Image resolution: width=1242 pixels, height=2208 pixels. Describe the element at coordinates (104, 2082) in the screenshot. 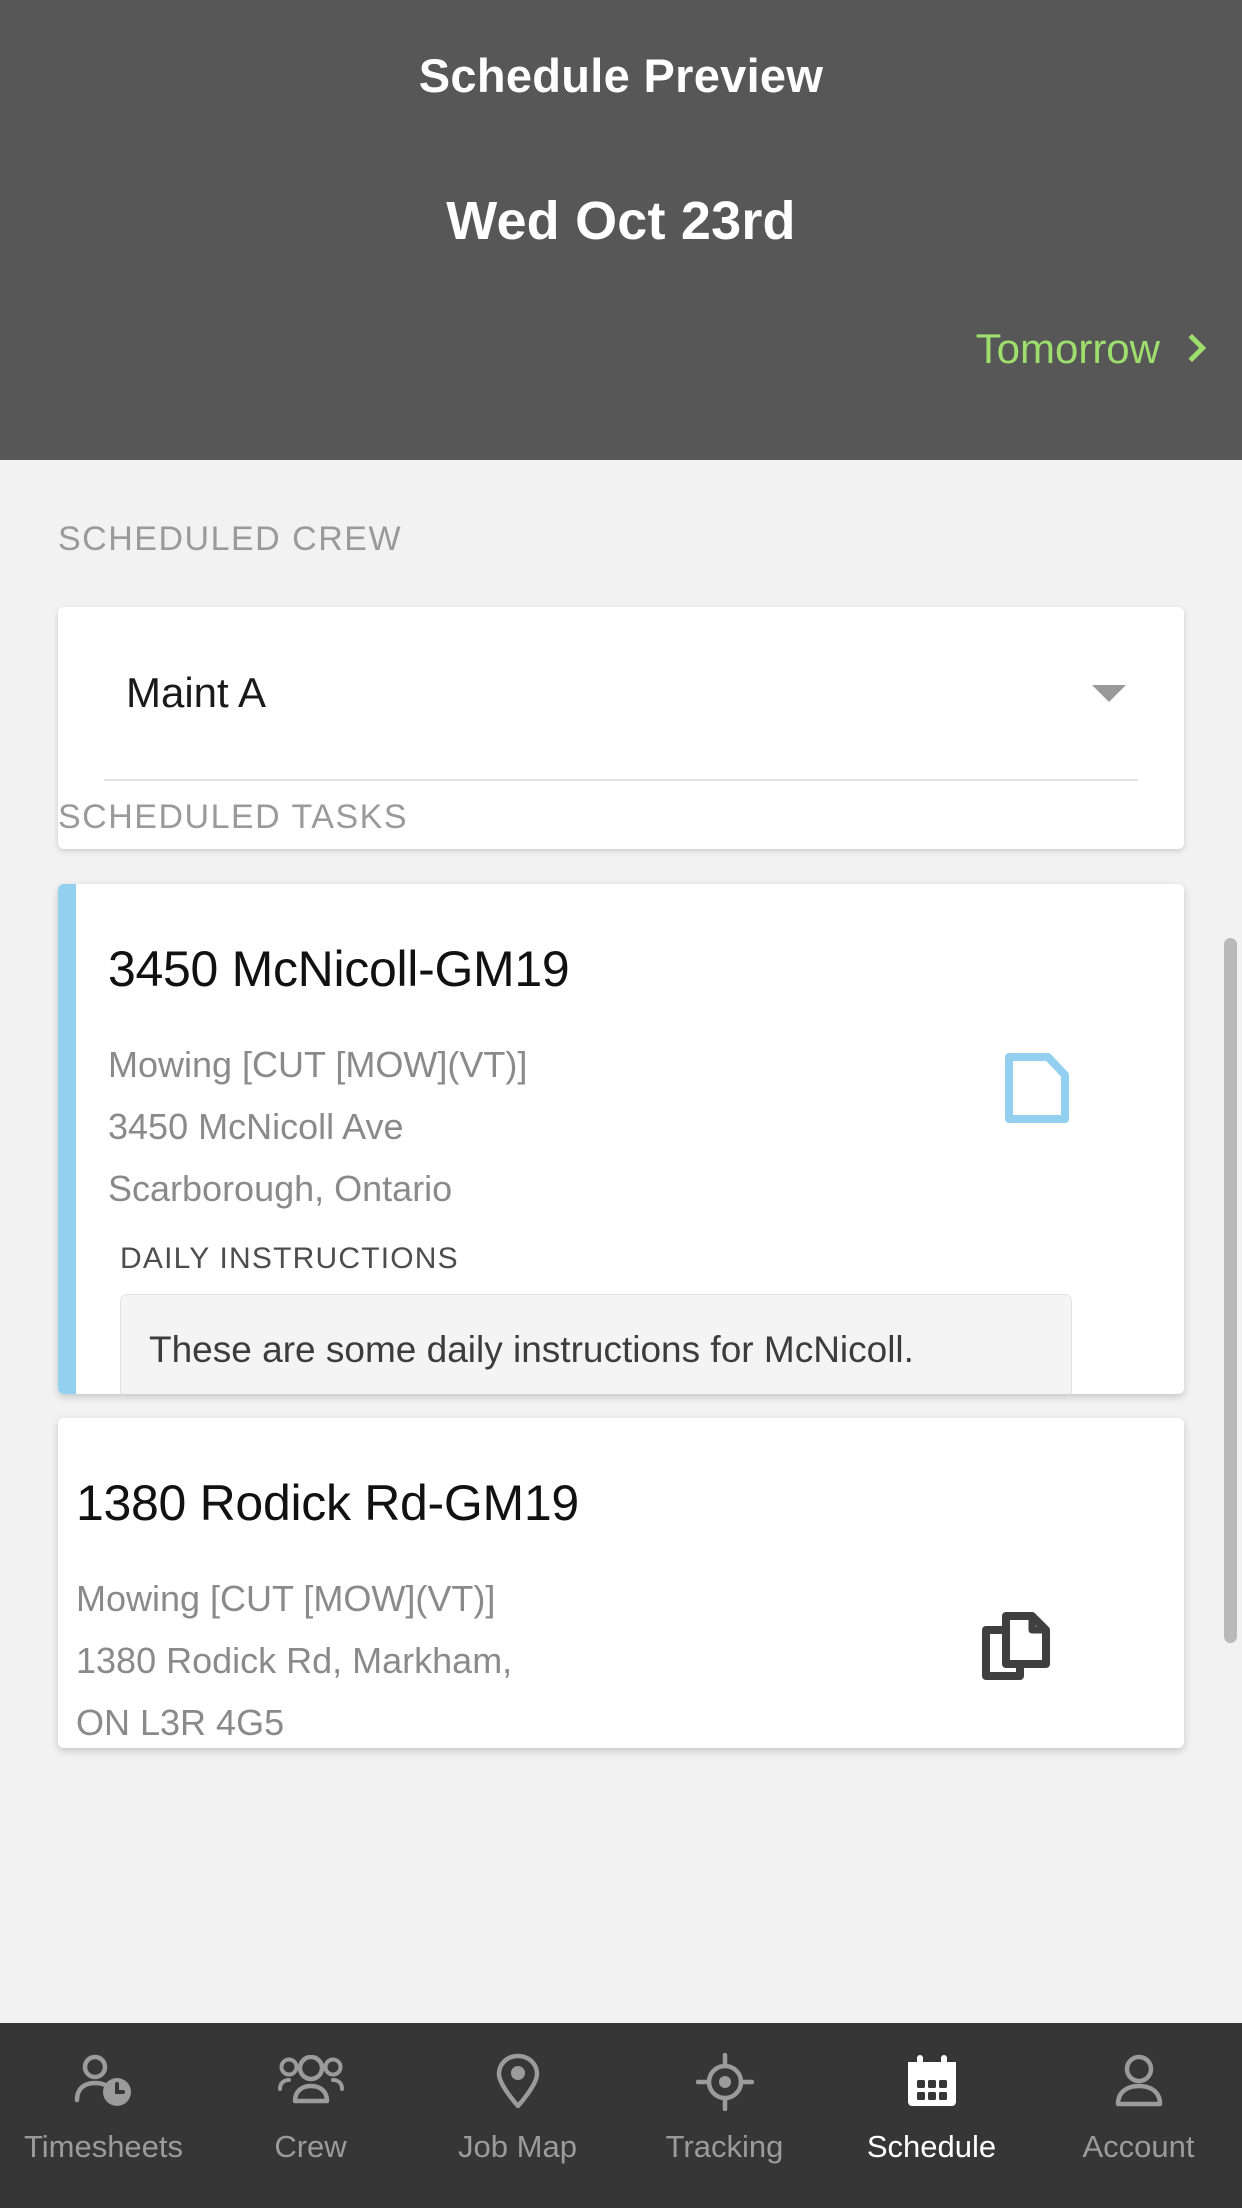

I see `person-clock-icon` at that location.